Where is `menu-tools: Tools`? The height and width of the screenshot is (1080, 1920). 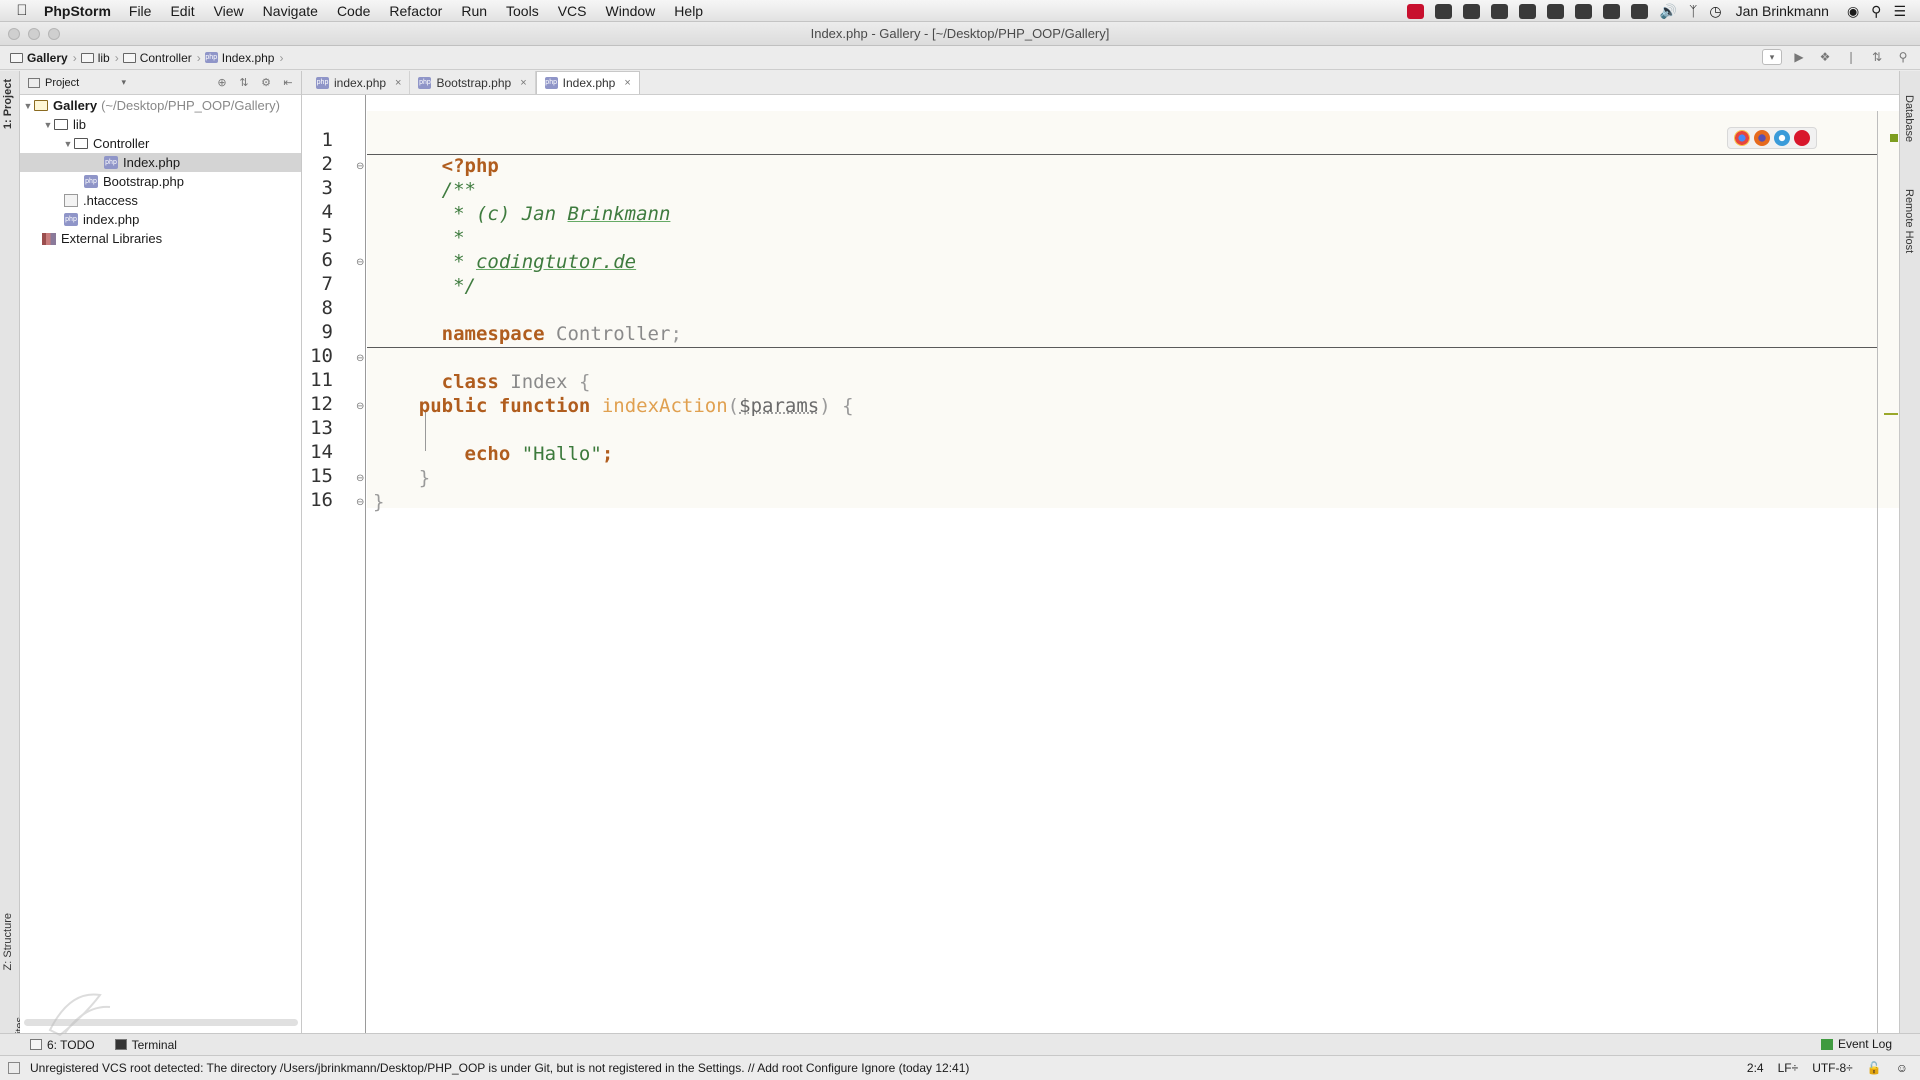
menu-tools: Tools is located at coordinates (522, 11).